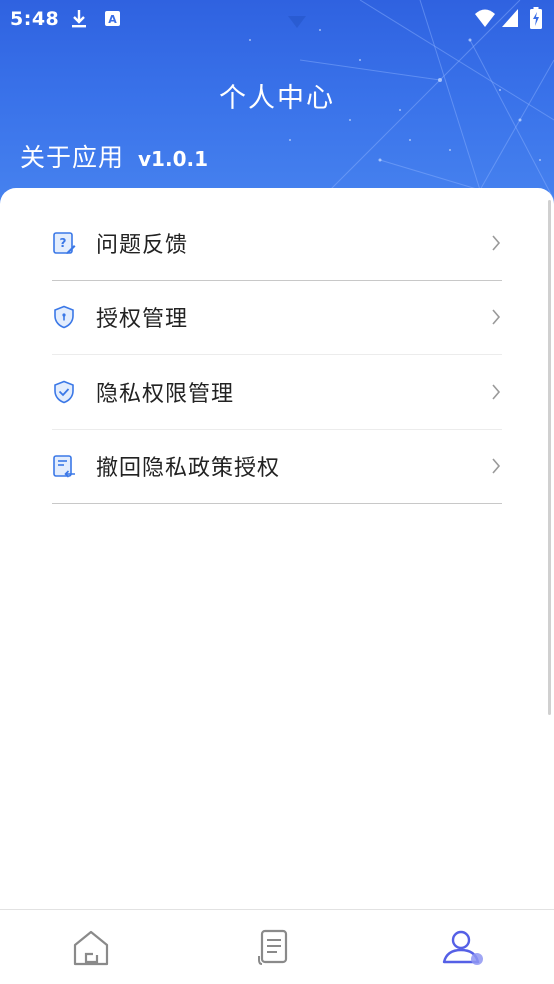  Describe the element at coordinates (165, 394) in the screenshot. I see `menu-label: 隐私权限管理` at that location.